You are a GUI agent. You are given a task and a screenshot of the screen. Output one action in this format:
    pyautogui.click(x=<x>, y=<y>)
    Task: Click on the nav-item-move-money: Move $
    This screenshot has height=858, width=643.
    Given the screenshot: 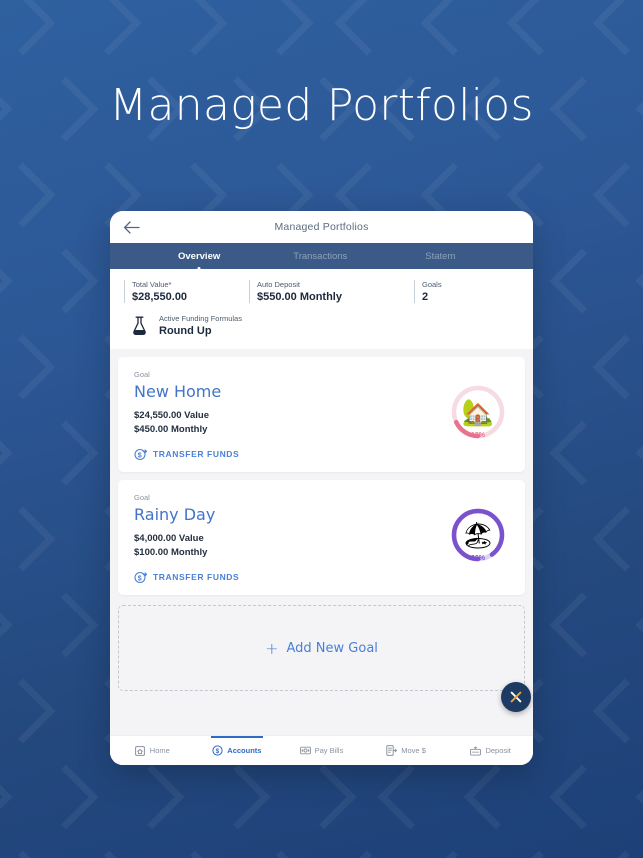 What is the action you would take?
    pyautogui.click(x=406, y=750)
    